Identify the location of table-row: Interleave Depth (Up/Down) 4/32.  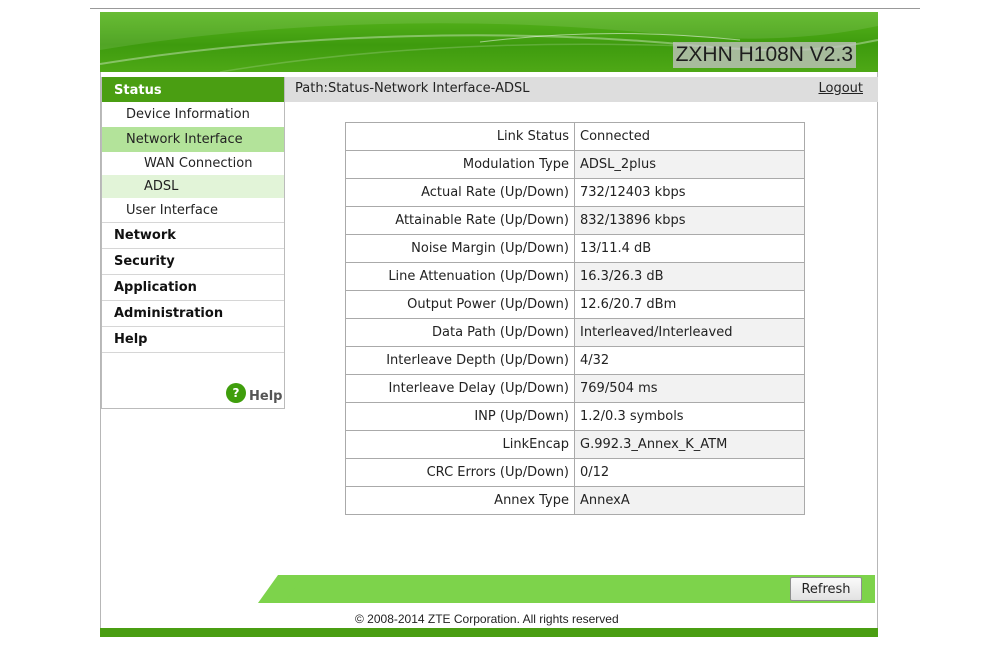
(575, 360).